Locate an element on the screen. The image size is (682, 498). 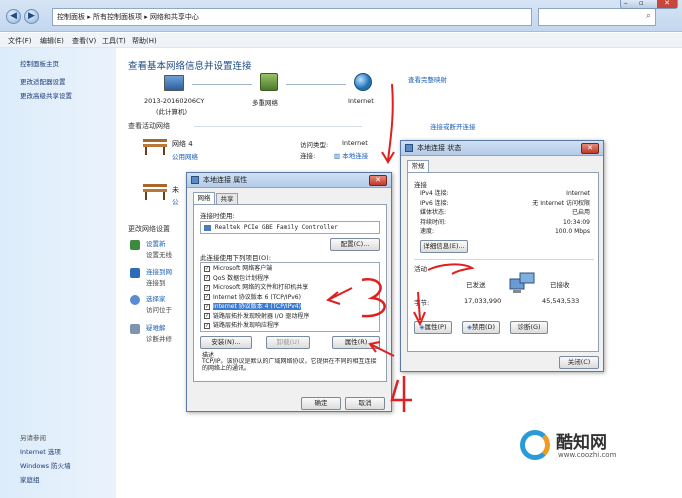
brand-logo-icon is located at coordinates (535, 445).